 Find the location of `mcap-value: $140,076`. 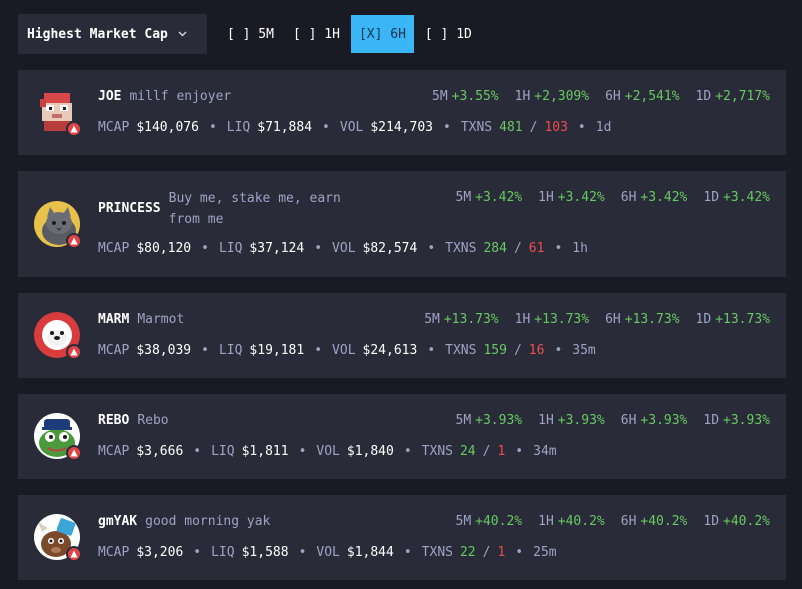

mcap-value: $140,076 is located at coordinates (167, 127).